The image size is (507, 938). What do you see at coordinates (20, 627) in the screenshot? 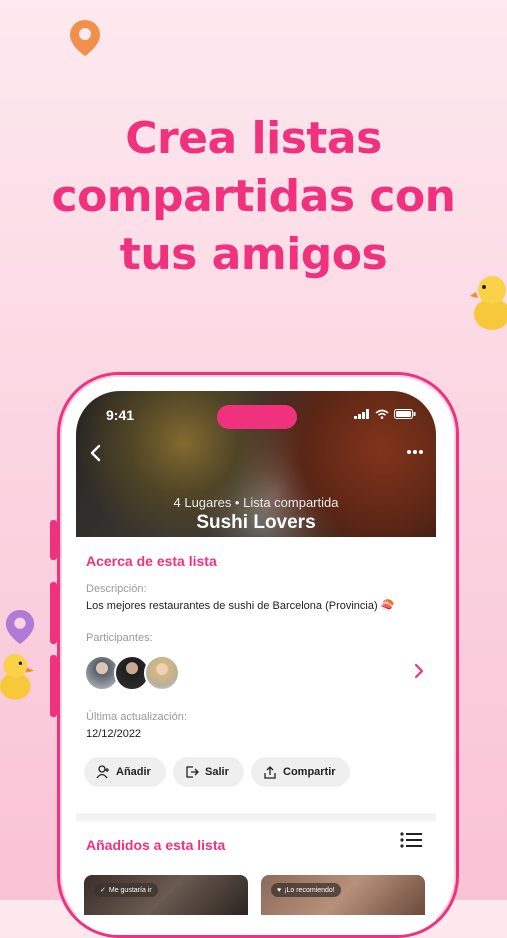
I see `map-pin-purple-icon` at bounding box center [20, 627].